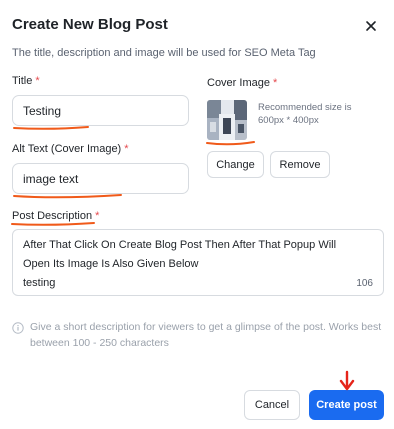  What do you see at coordinates (347, 380) in the screenshot?
I see `annotation-arrow-icon` at bounding box center [347, 380].